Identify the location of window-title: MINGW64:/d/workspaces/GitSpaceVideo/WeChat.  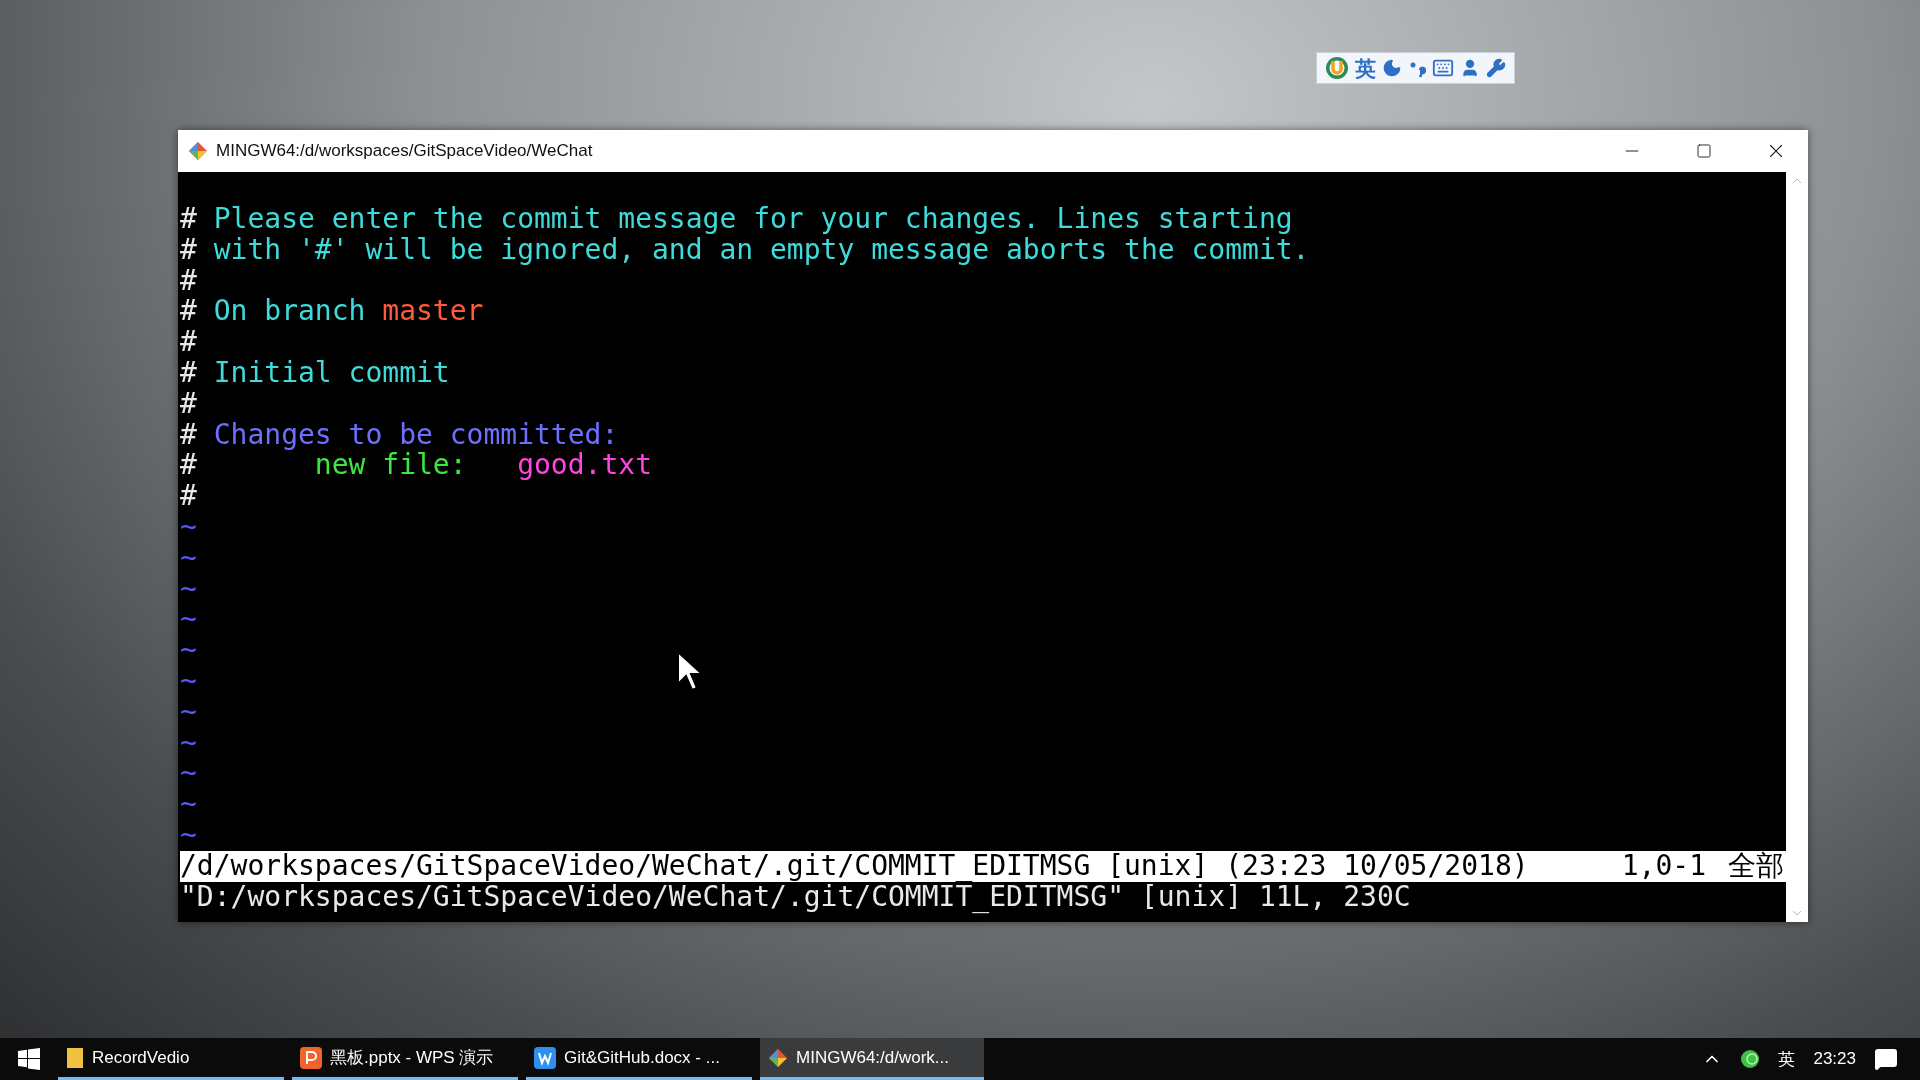
(405, 151).